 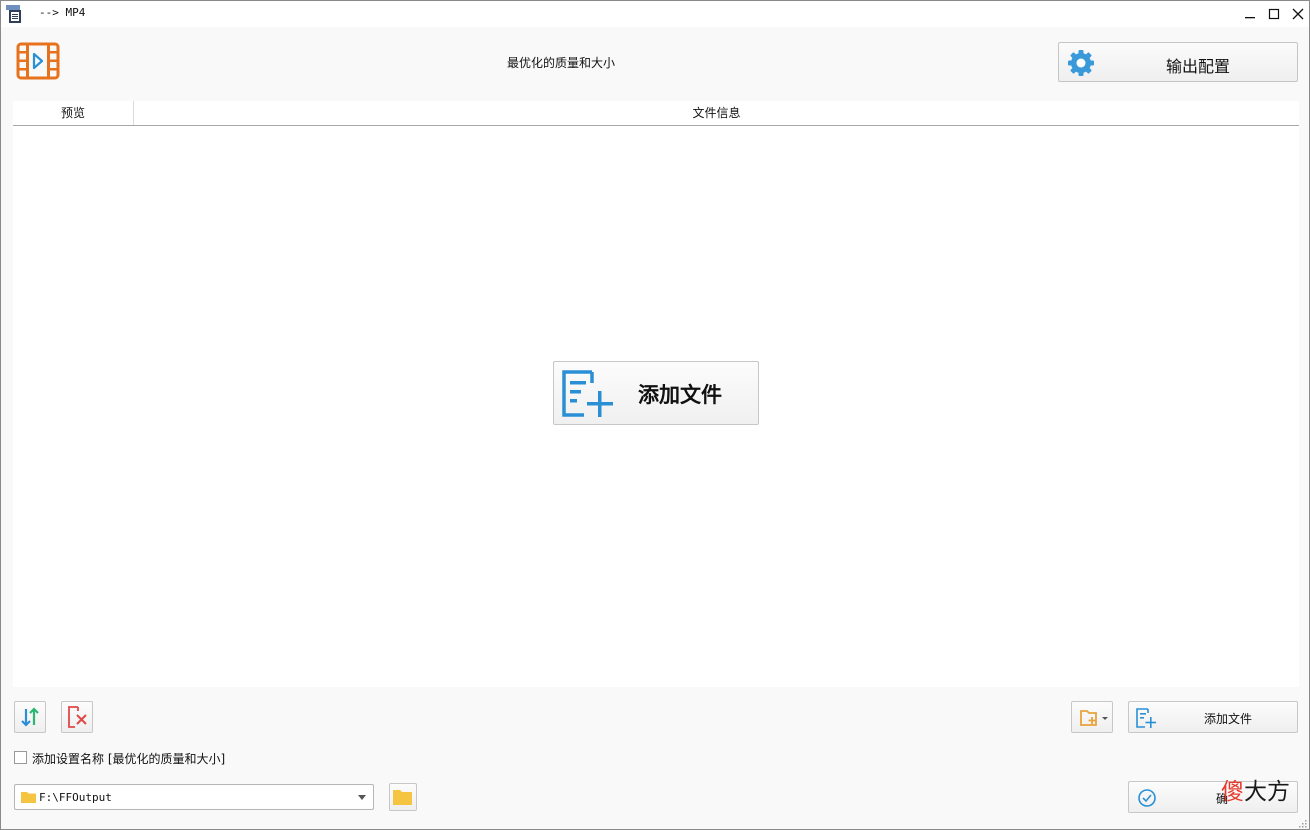 I want to click on column-header-preview: 预览, so click(x=73, y=113).